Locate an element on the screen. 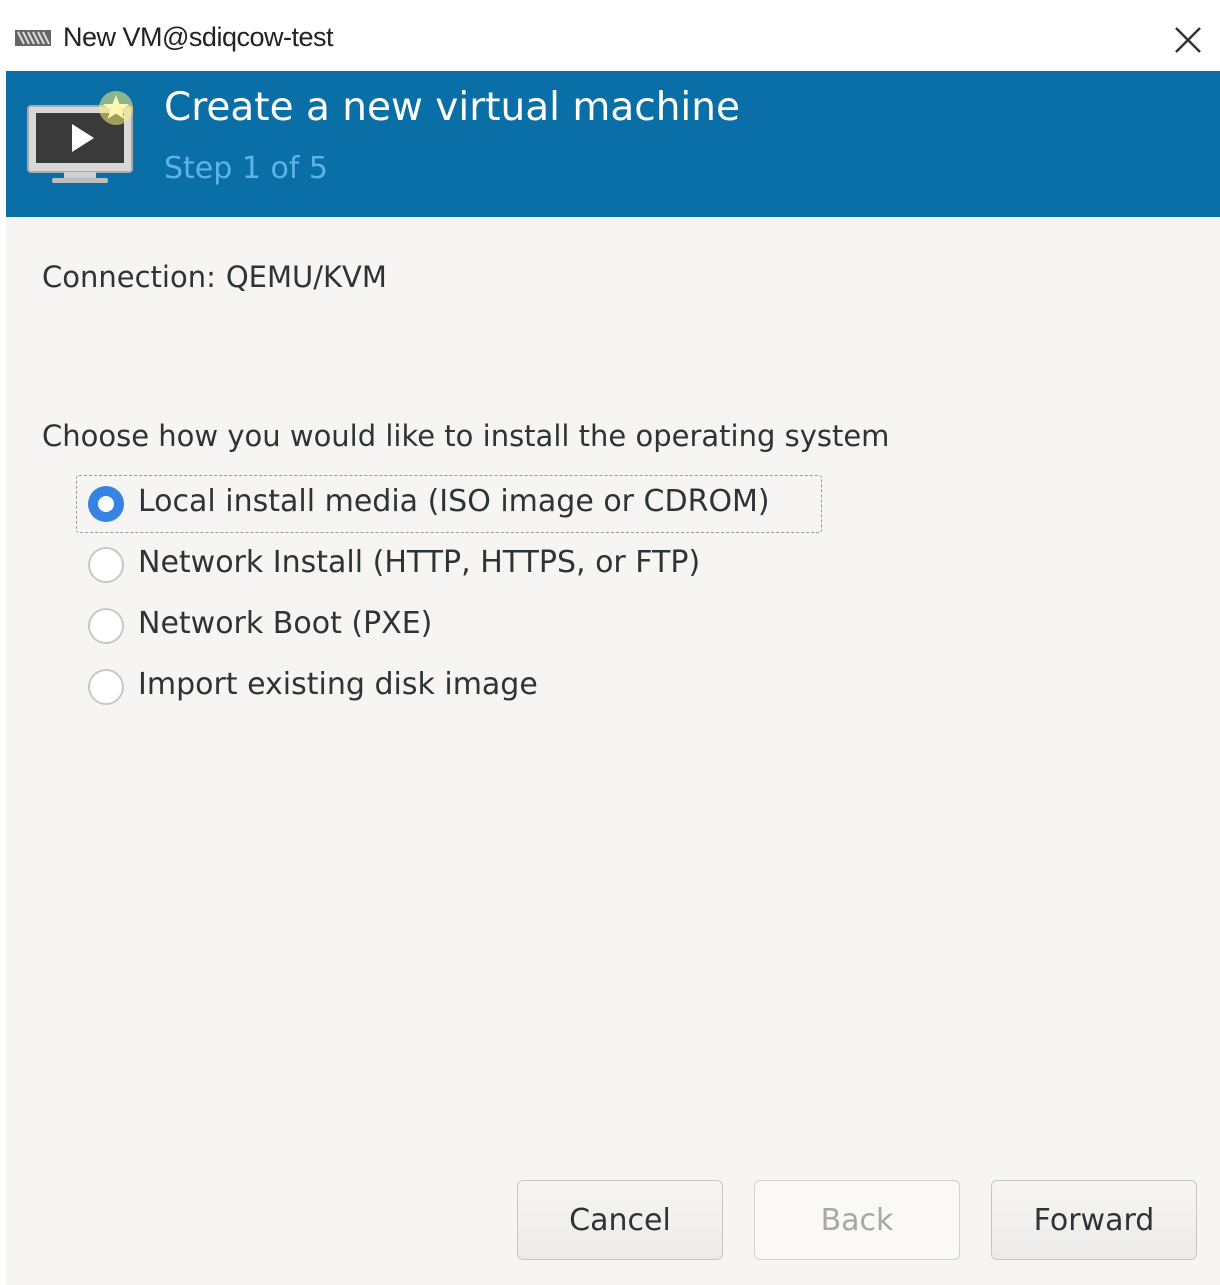  radio-label: Local install media (ISO image or CDROM) is located at coordinates (454, 501).